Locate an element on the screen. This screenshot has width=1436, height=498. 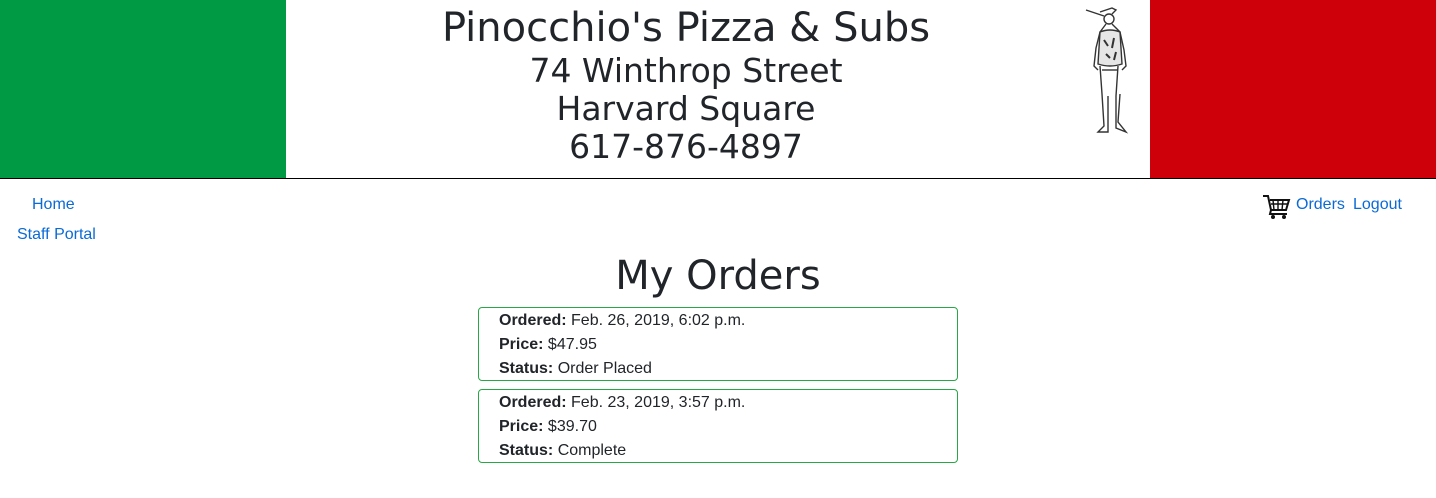
order-date-row: Ordered: Feb. 23, 2019, 3:57 p.m. is located at coordinates (728, 403).